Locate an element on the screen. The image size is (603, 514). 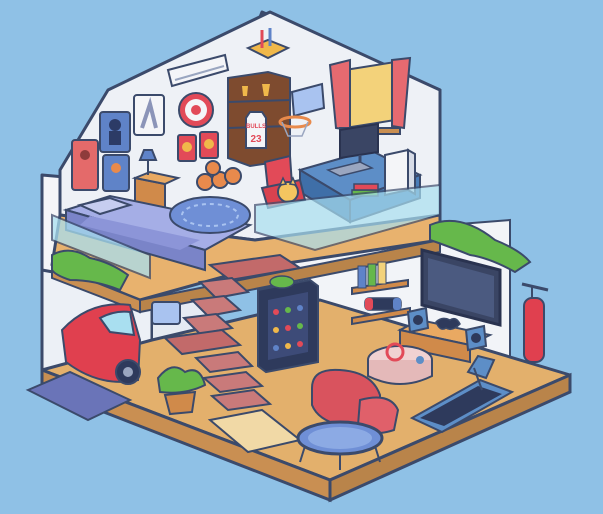
jersey-number-label: 23 is located at coordinates (256, 139).